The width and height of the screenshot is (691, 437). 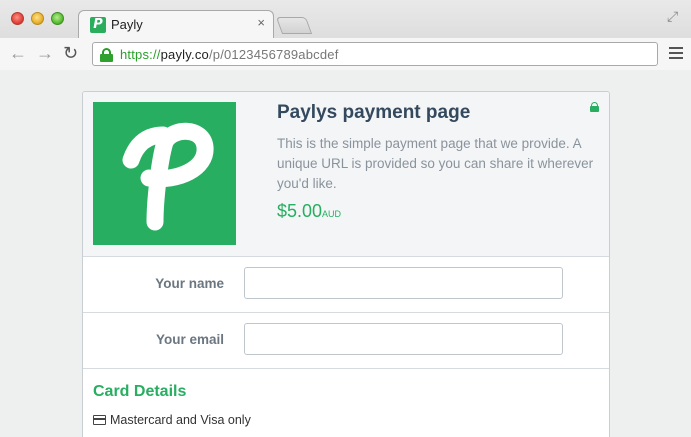 What do you see at coordinates (70, 53) in the screenshot?
I see `reload-icon: ↻` at bounding box center [70, 53].